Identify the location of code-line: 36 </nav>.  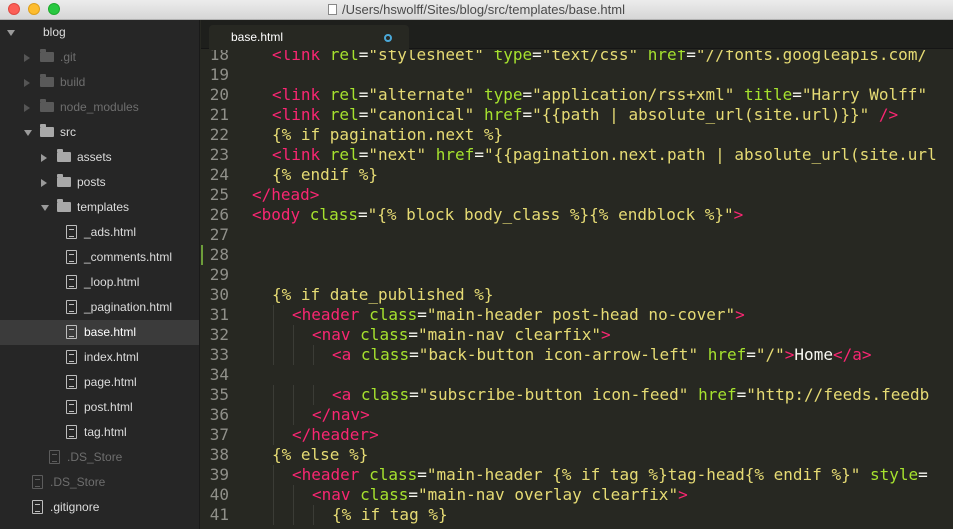
(577, 415).